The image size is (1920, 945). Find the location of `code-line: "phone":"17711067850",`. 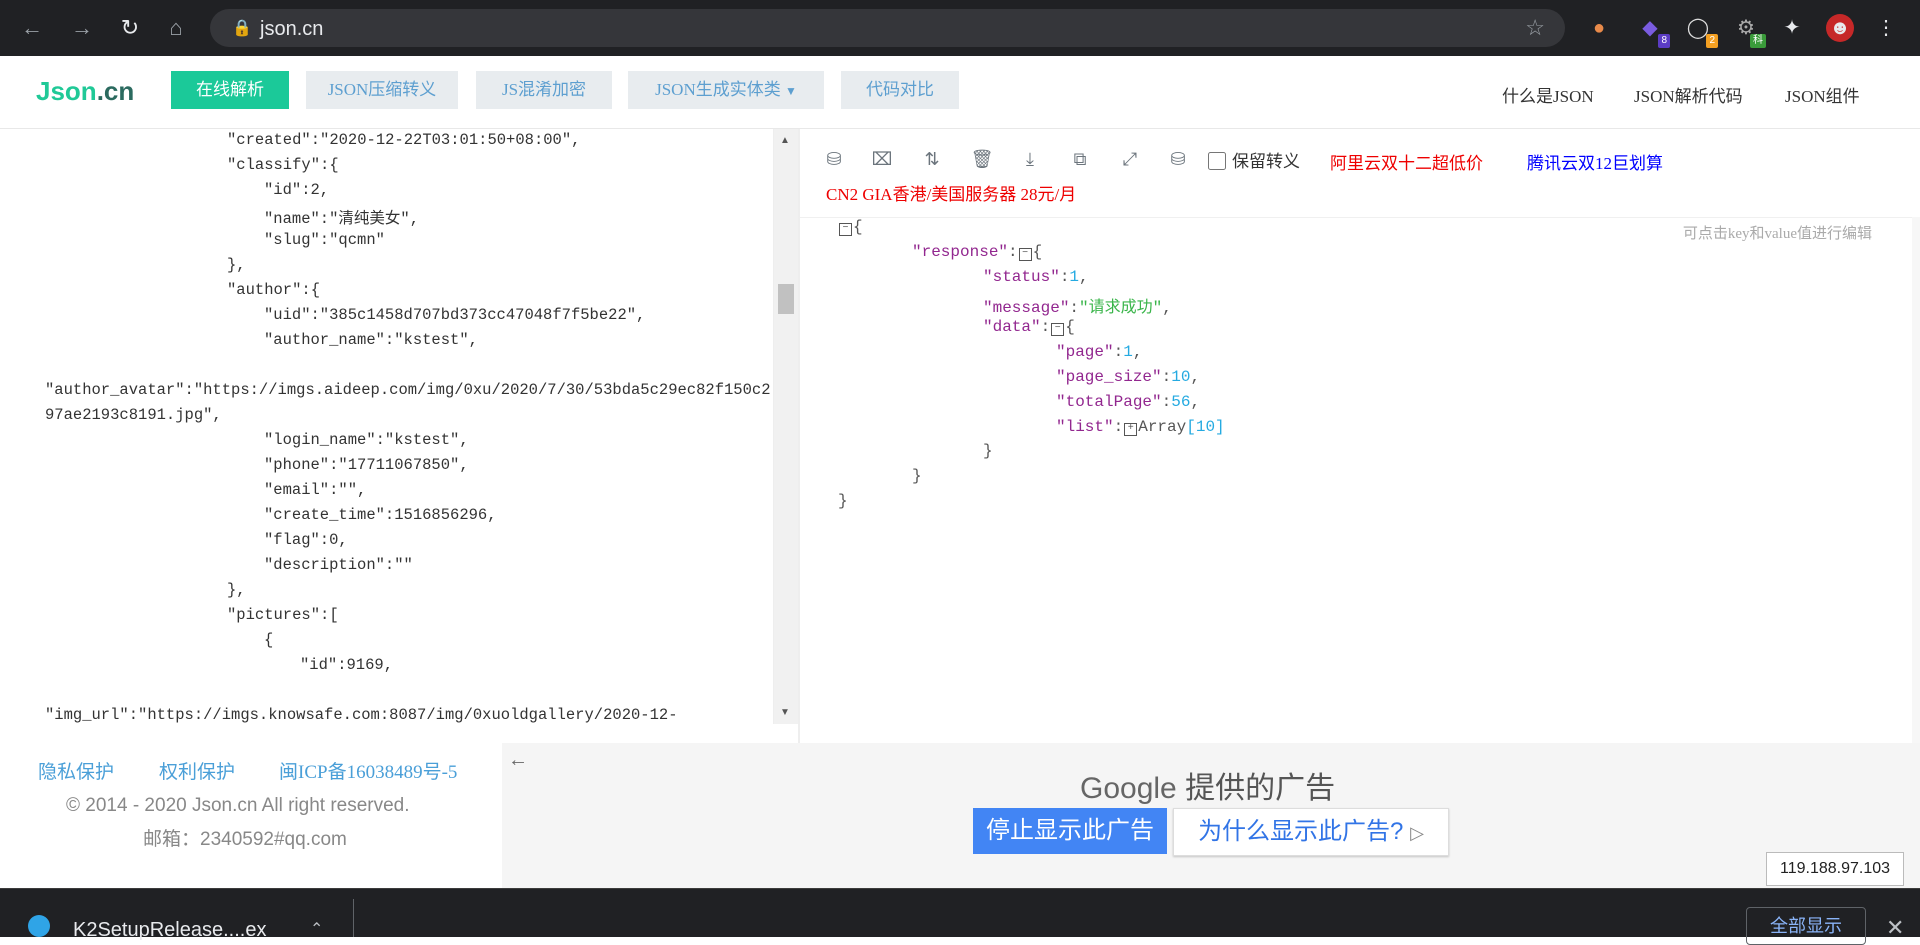

code-line: "phone":"17711067850", is located at coordinates (366, 465).